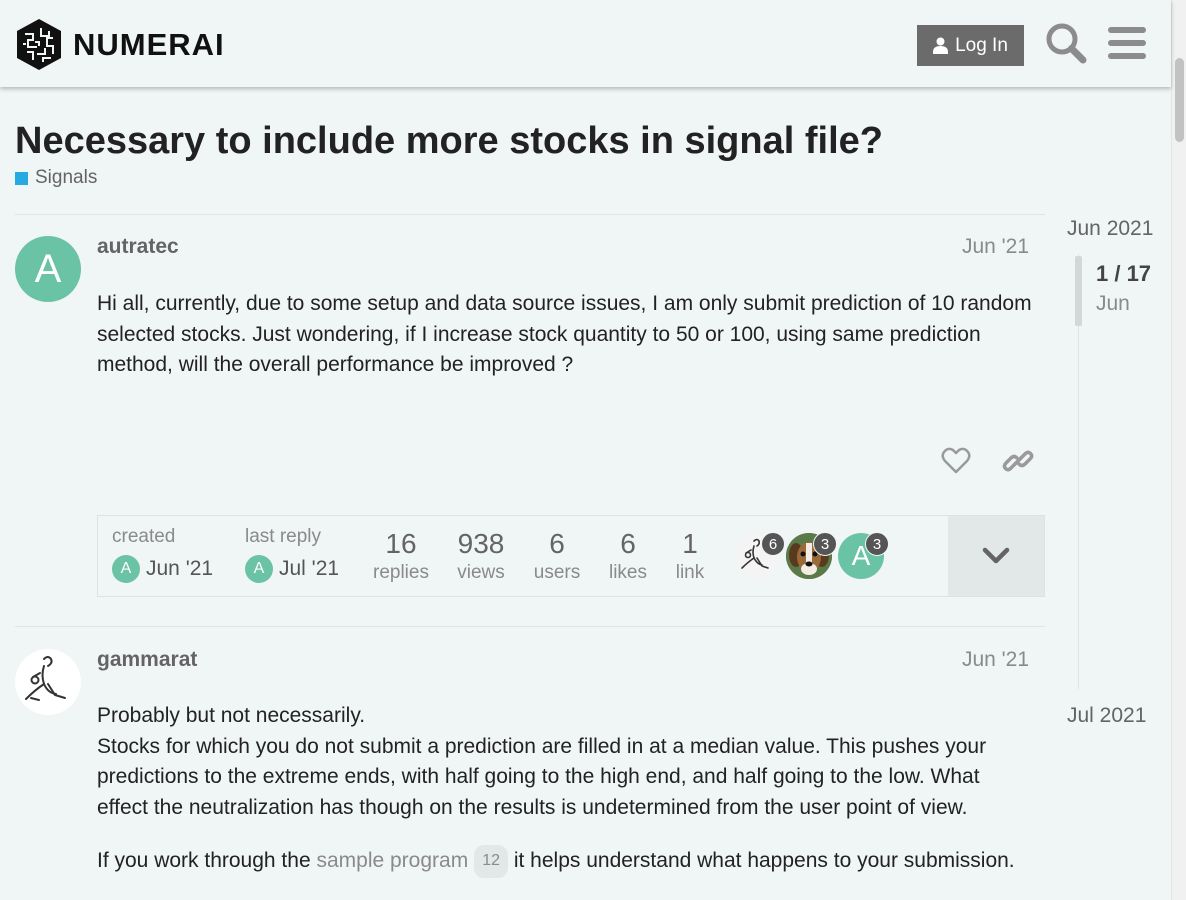 Image resolution: width=1186 pixels, height=900 pixels. What do you see at coordinates (162, 554) in the screenshot?
I see `created-info: created A Jun '21` at bounding box center [162, 554].